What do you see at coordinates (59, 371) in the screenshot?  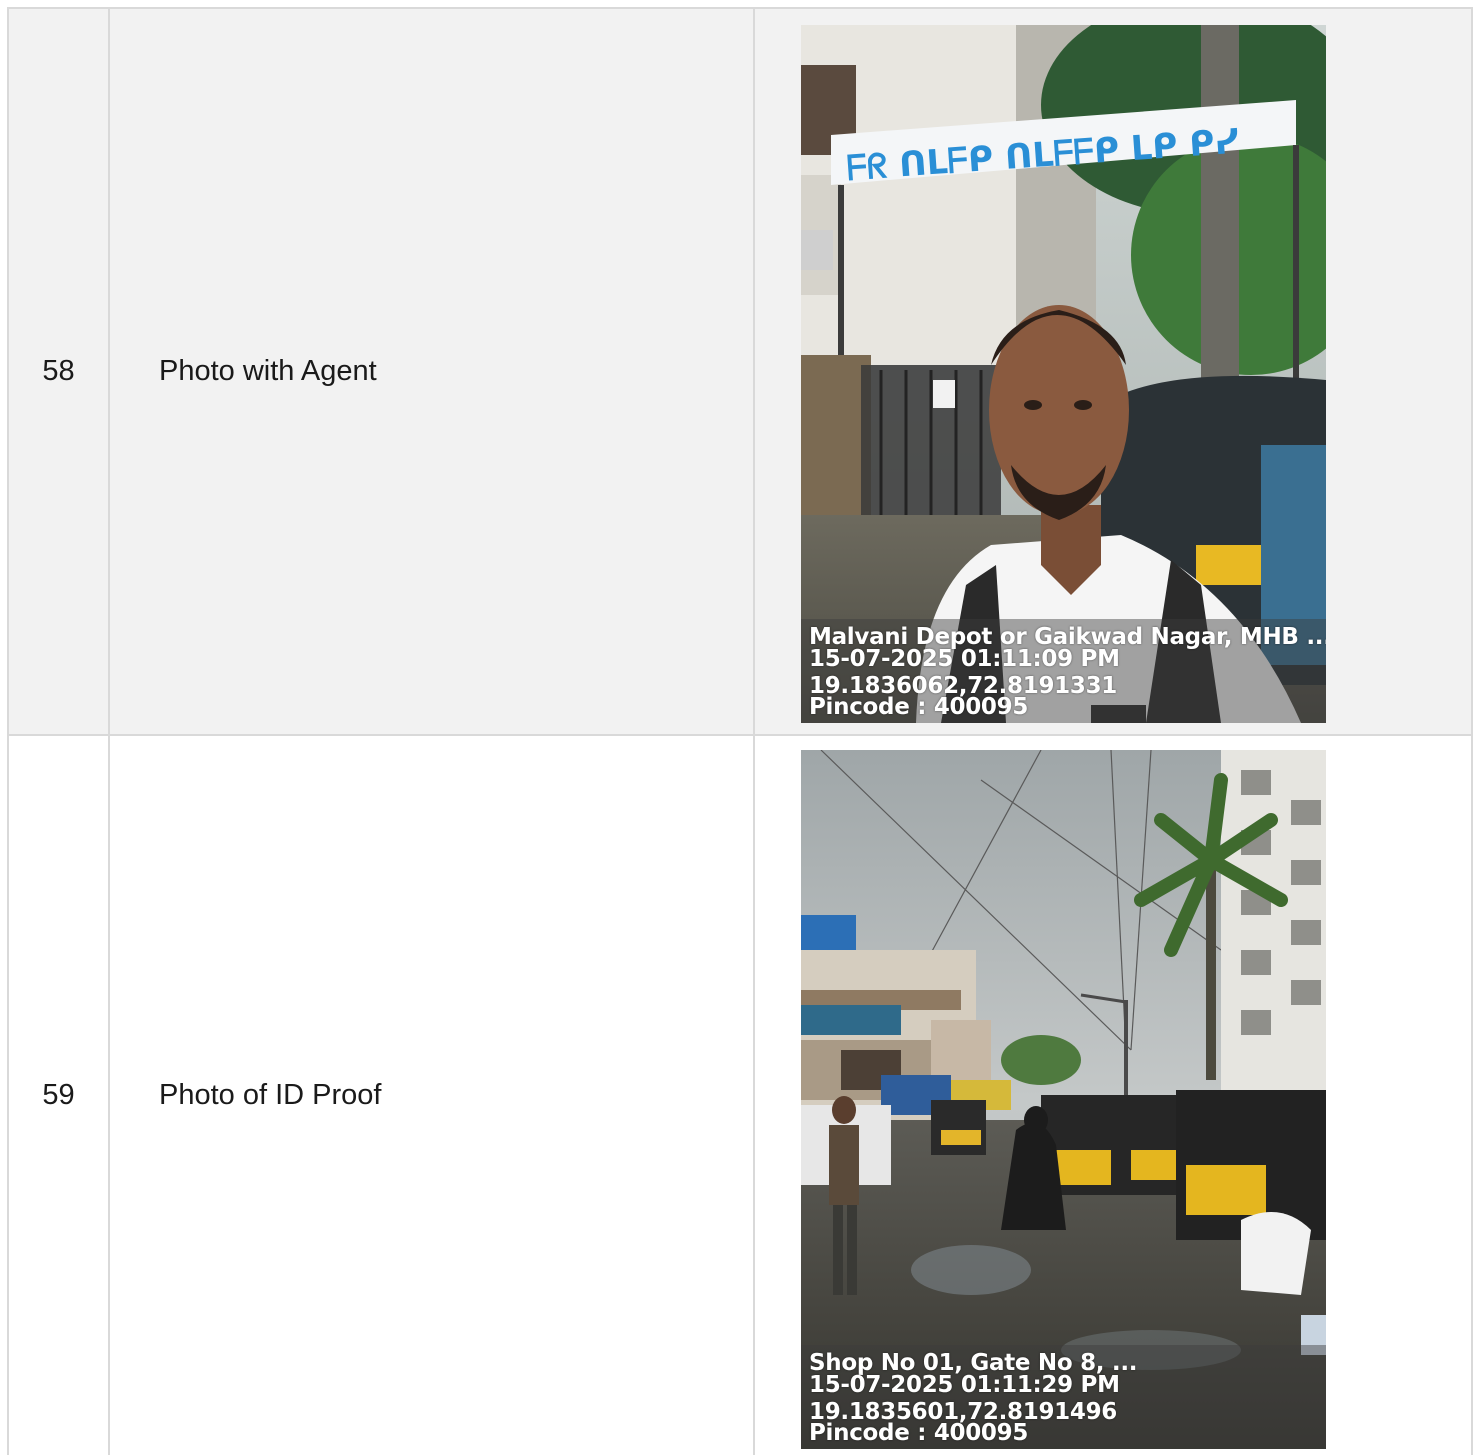 I see `row-number: 58` at bounding box center [59, 371].